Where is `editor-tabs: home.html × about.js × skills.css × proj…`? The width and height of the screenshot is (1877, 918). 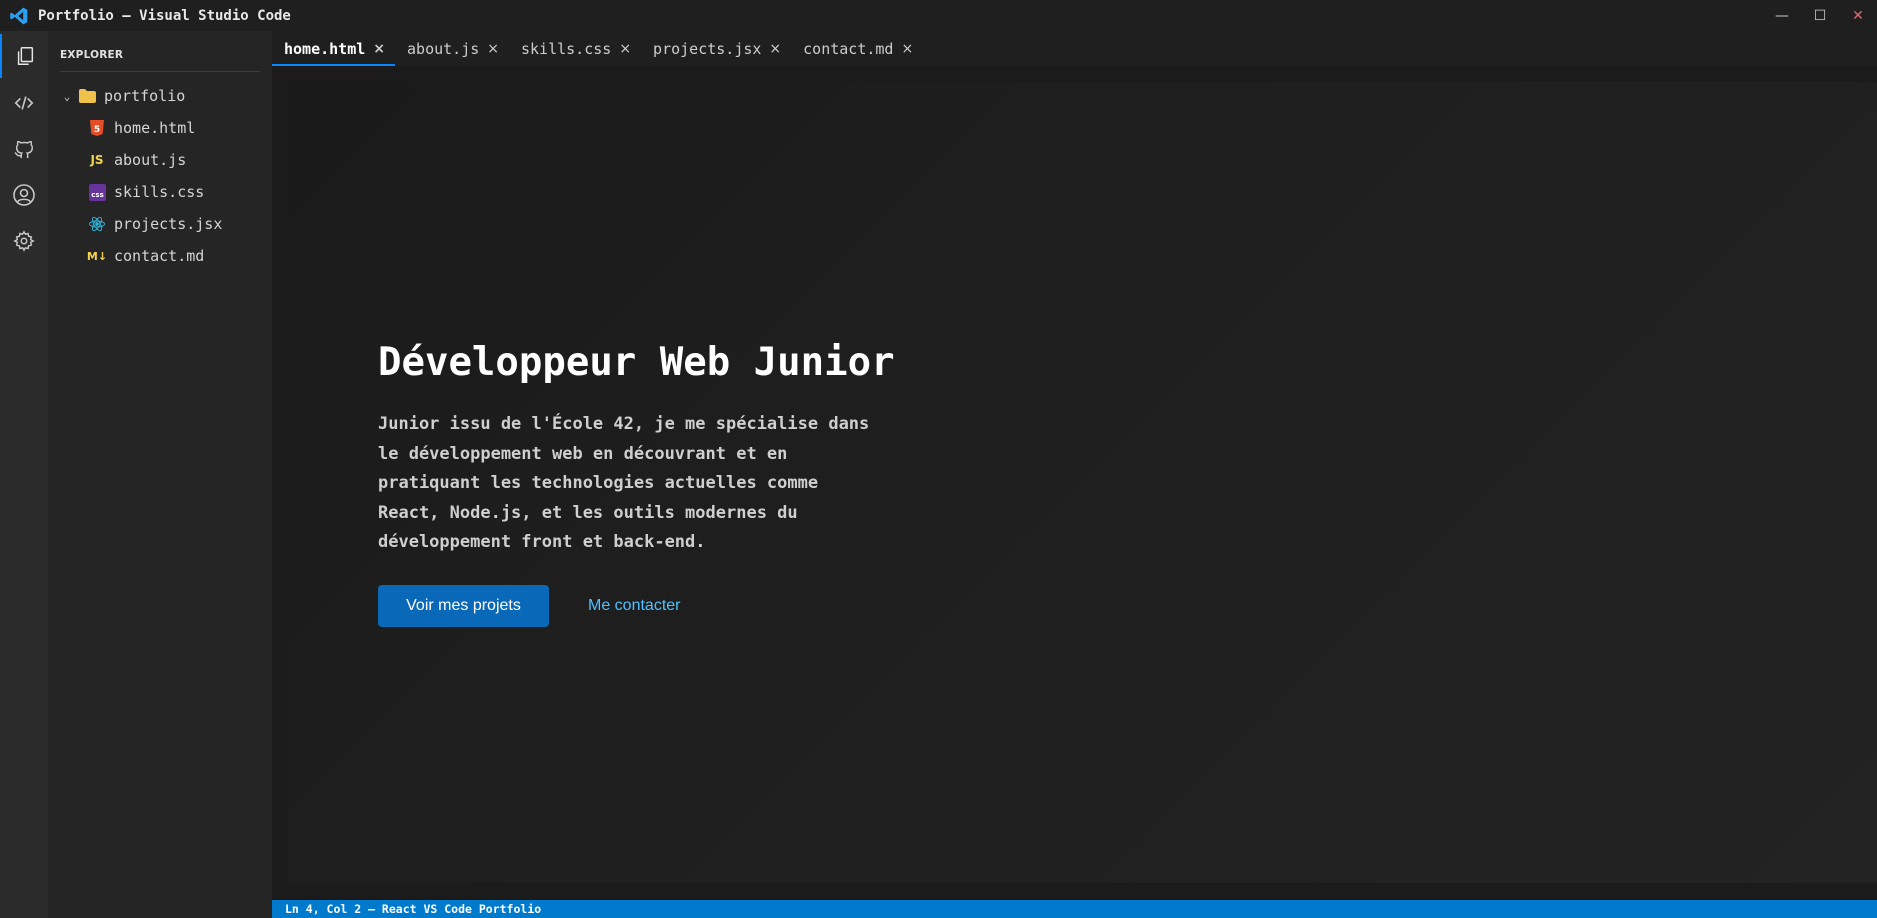
editor-tabs: home.html × about.js × skills.css × proj… is located at coordinates (1074, 48).